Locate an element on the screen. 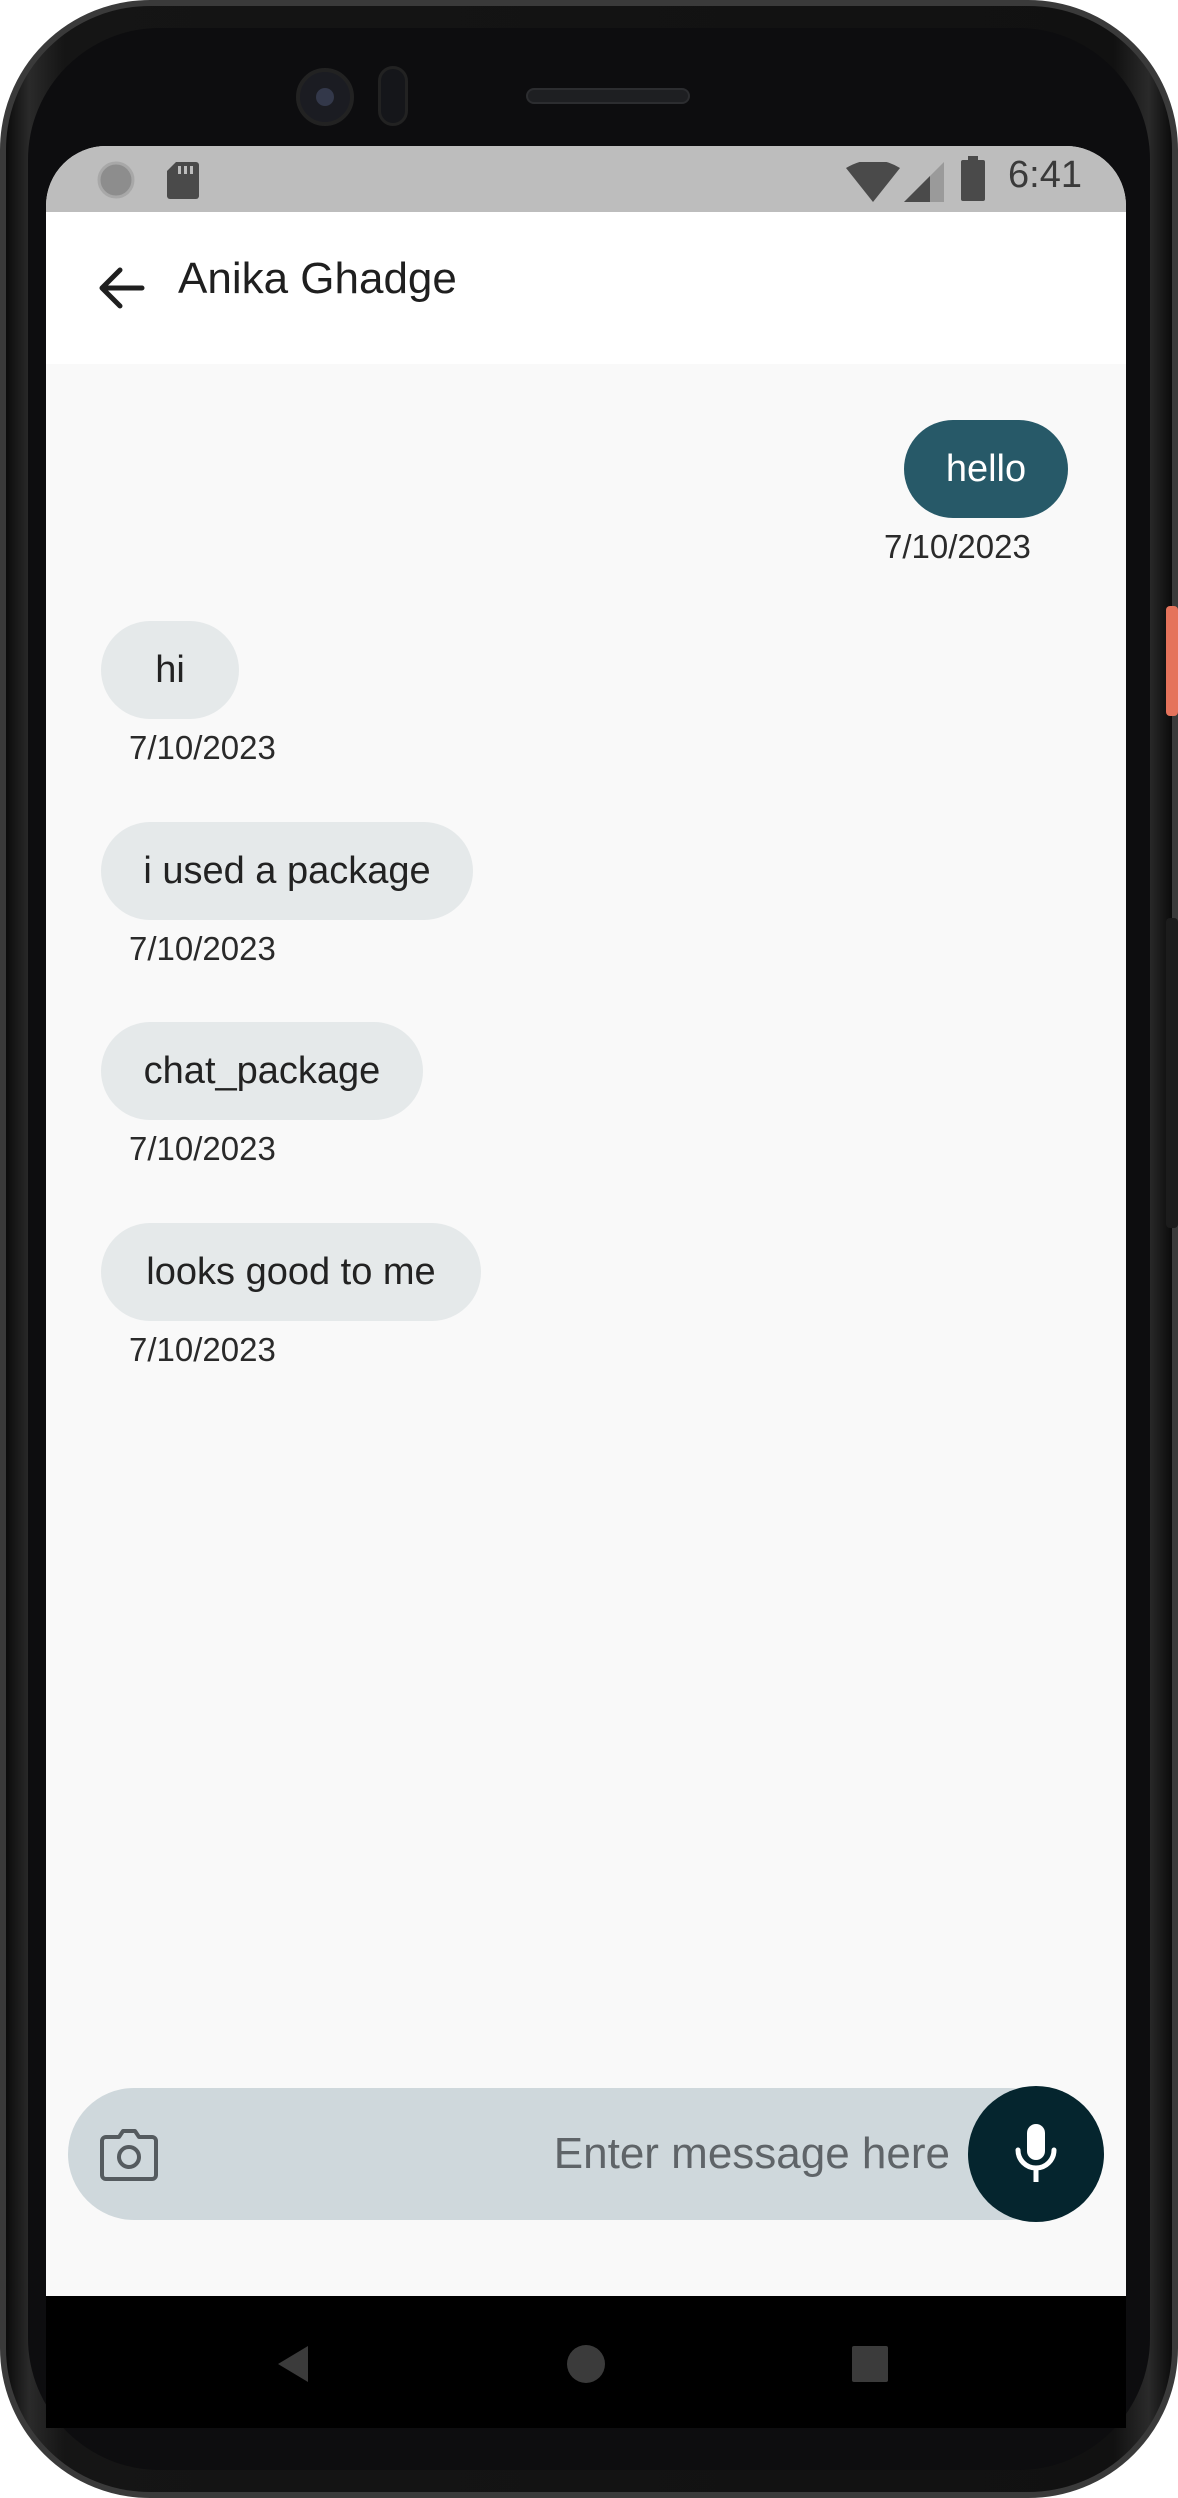 This screenshot has width=1178, height=2498. message-bubble-incoming: looks good to me is located at coordinates (291, 1272).